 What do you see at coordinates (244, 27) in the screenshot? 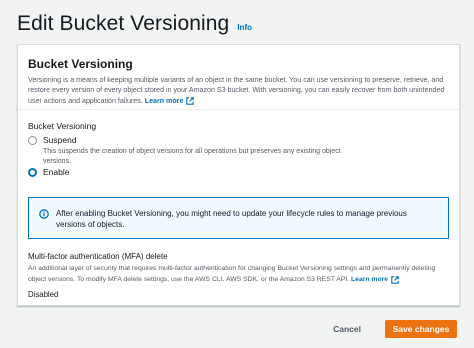
I see `info-link: Info` at bounding box center [244, 27].